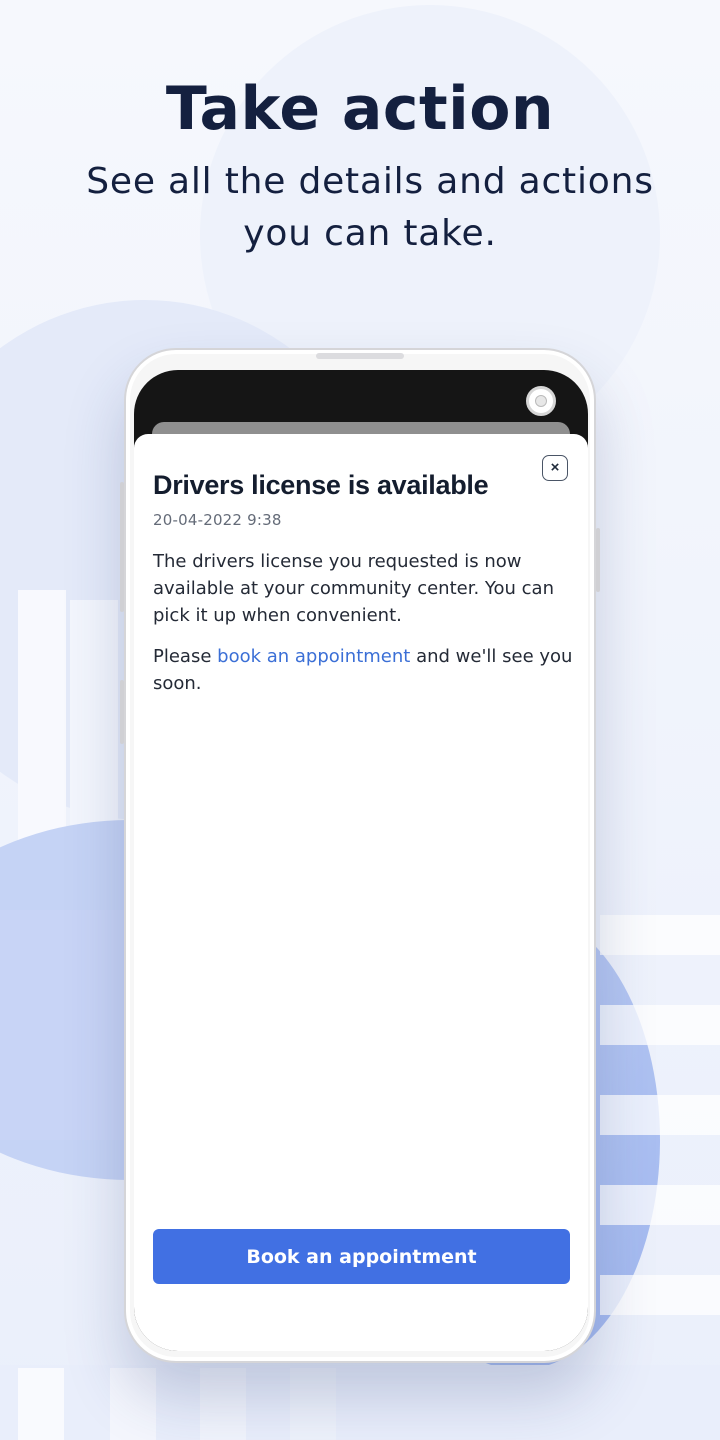 This screenshot has height=1440, width=720. What do you see at coordinates (361, 1256) in the screenshot?
I see `book-appointment-button: Book an appointment` at bounding box center [361, 1256].